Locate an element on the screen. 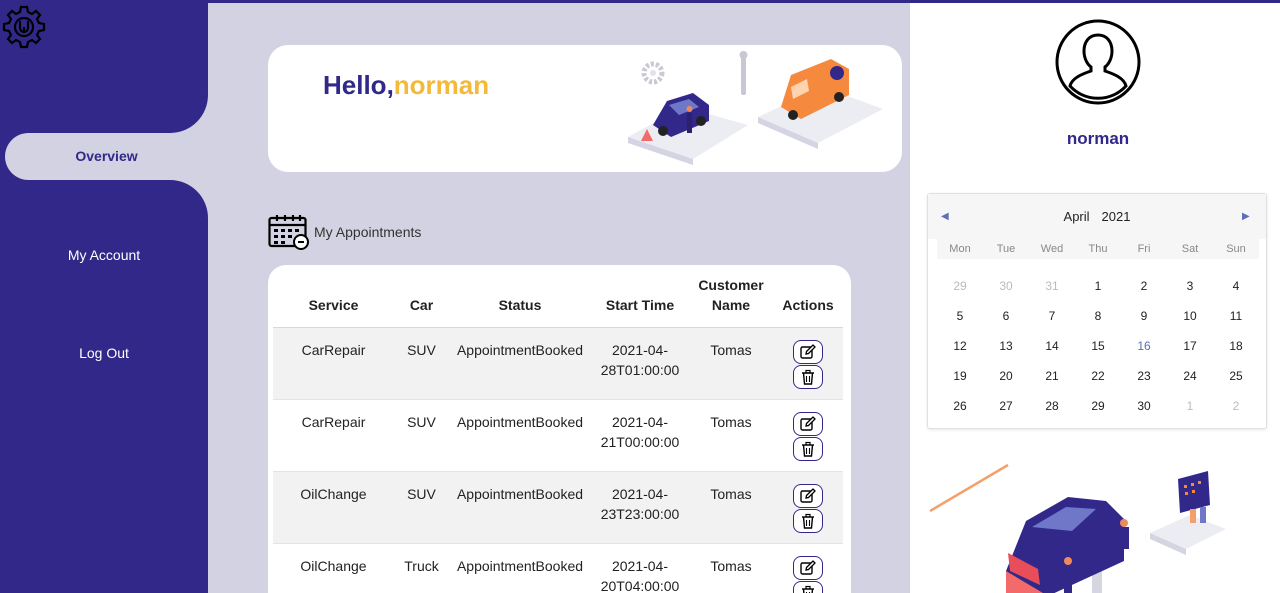 This screenshot has height=593, width=1280. calendar-day: 15 is located at coordinates (1098, 346).